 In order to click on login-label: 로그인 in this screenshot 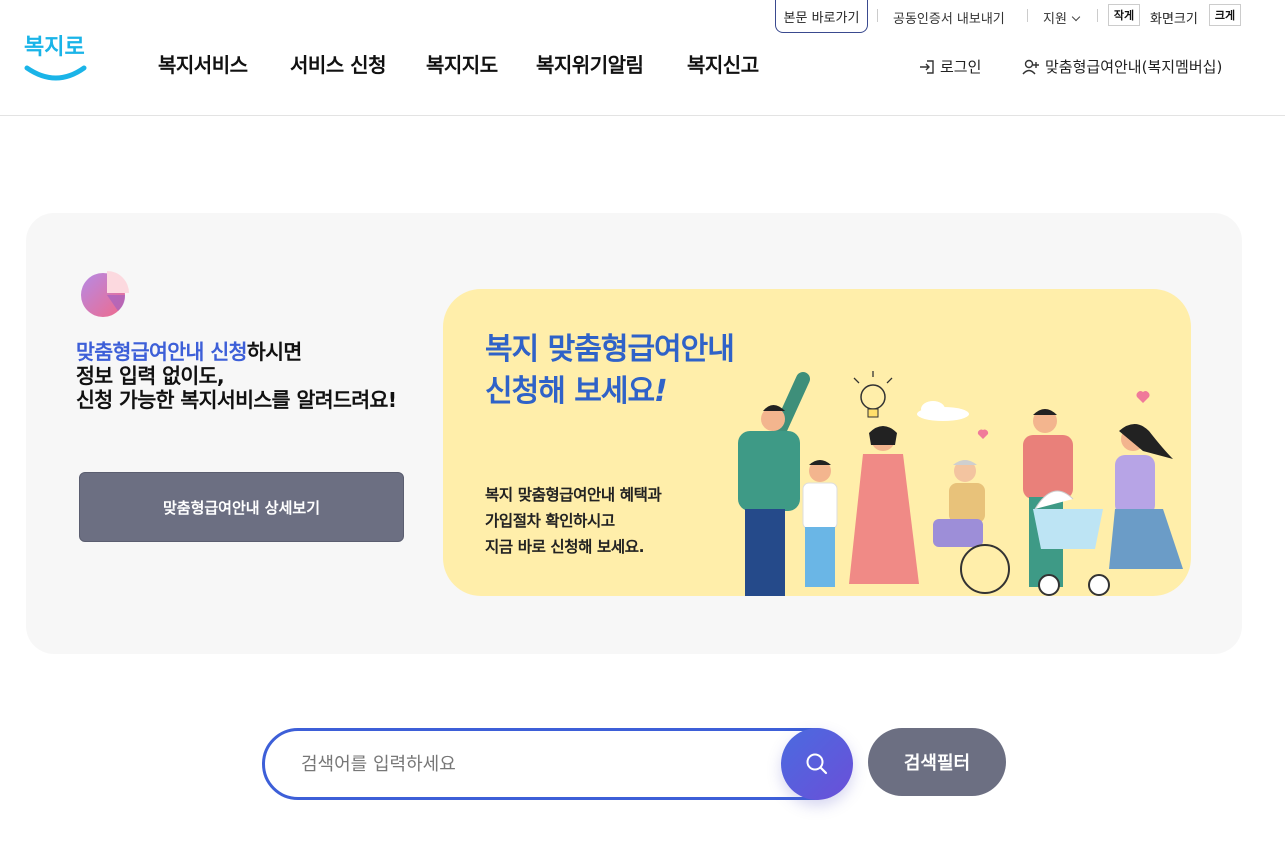, I will do `click(961, 67)`.